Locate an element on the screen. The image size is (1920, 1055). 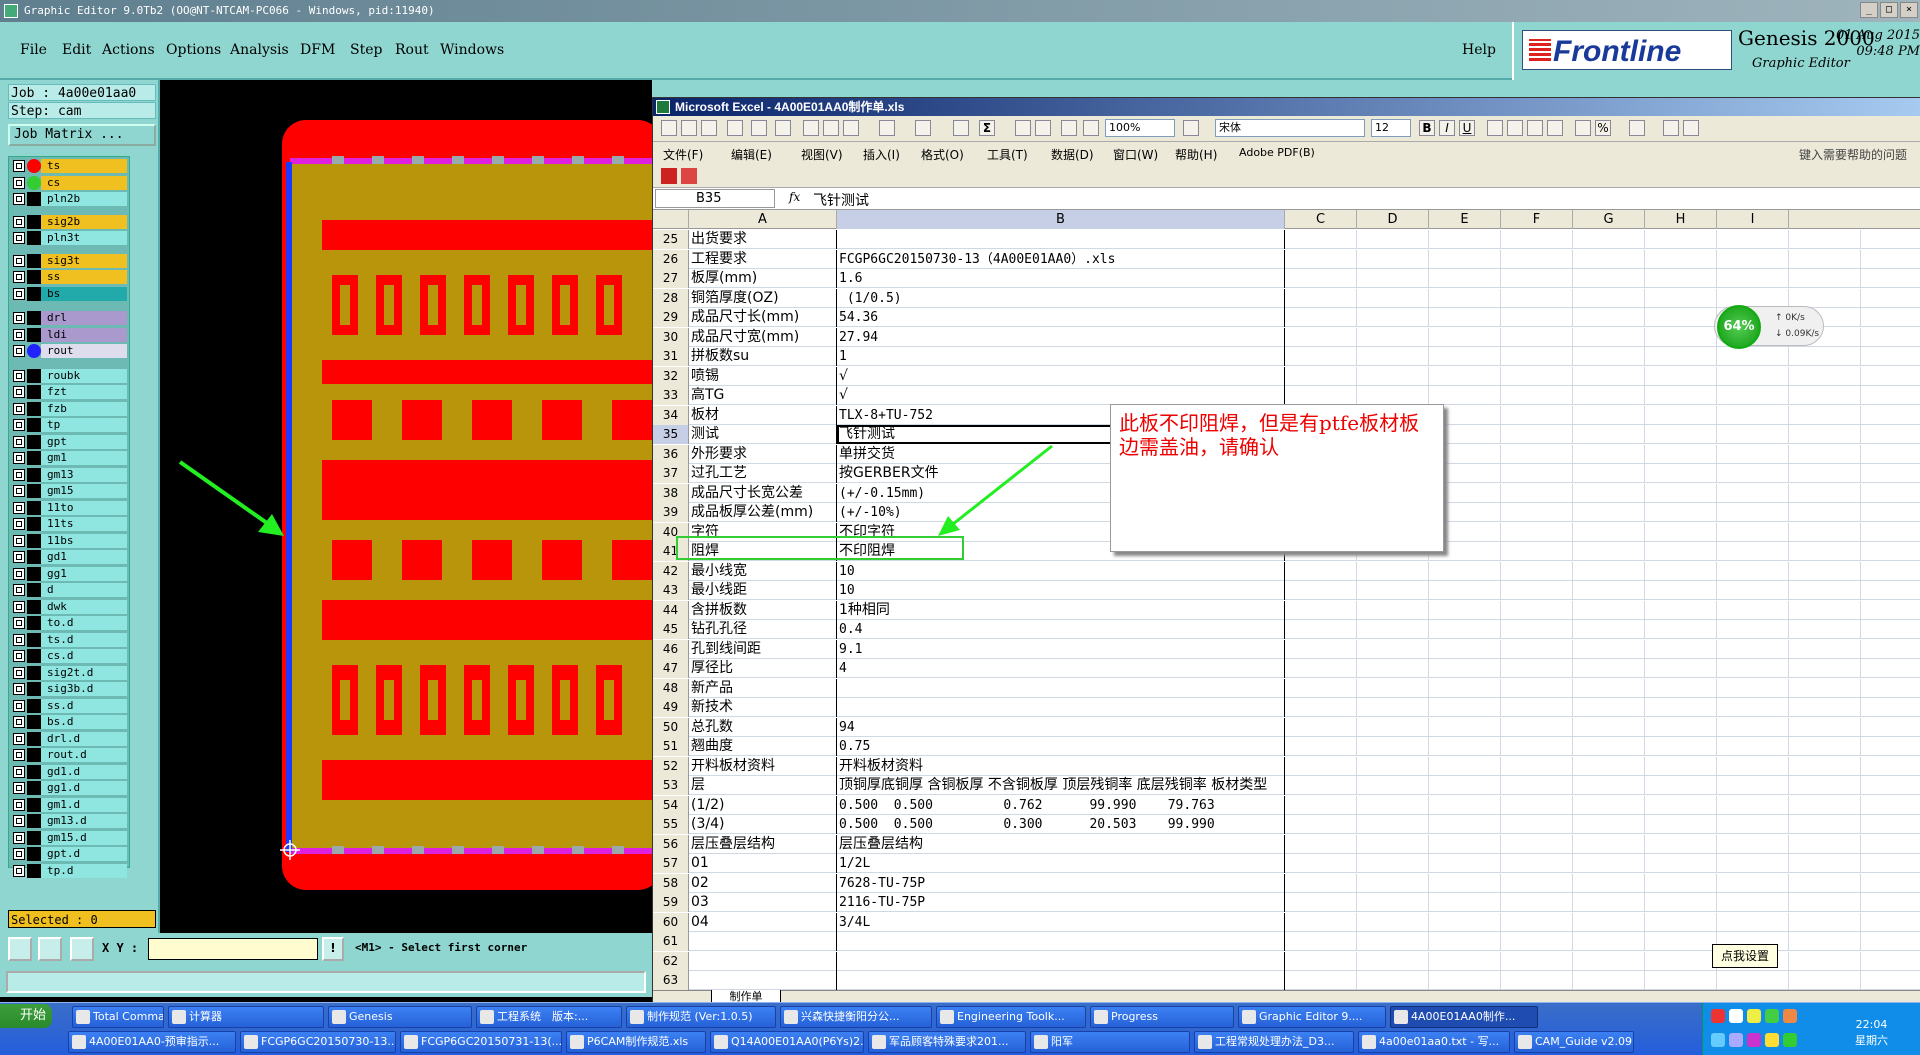
layer-row-ldi: ldi is located at coordinates (69, 334).